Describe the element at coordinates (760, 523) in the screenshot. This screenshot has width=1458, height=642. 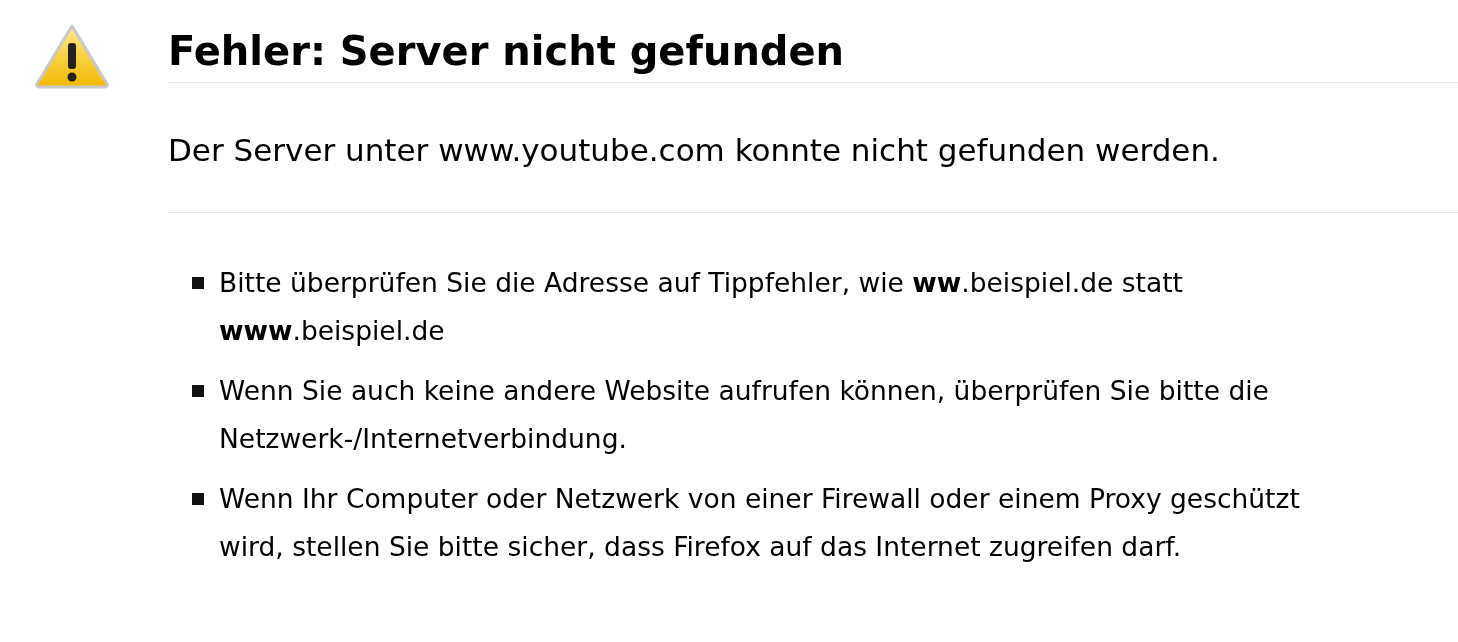
I see `suggestion-text: Wenn Ihr Computer oder Netzwerk von einer Firewall oder einem Proxy geschützt wird, stellen Sie bitte sicher, dass Firefox auf das Internet zugreifen darf.` at that location.